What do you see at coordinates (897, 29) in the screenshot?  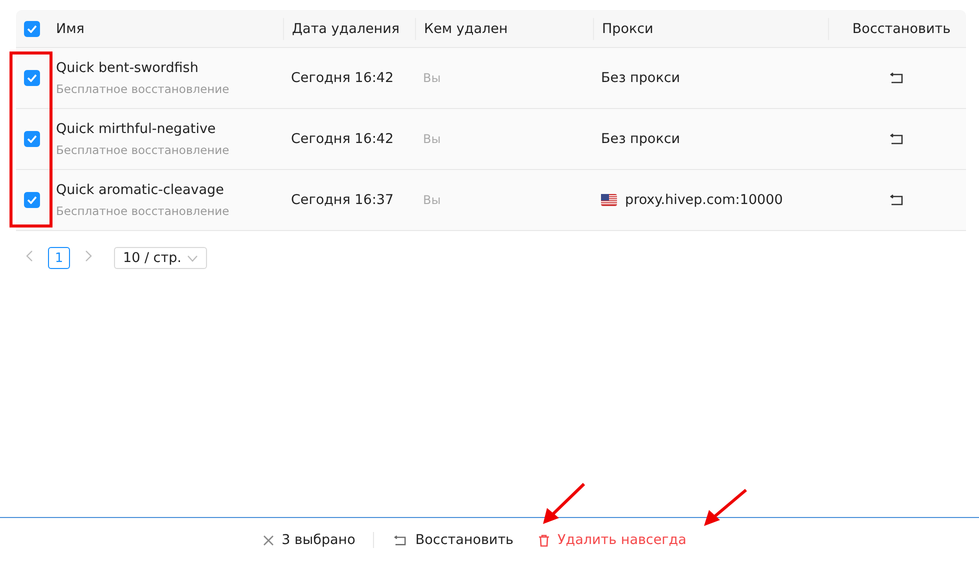 I see `column-header: Восстановить` at bounding box center [897, 29].